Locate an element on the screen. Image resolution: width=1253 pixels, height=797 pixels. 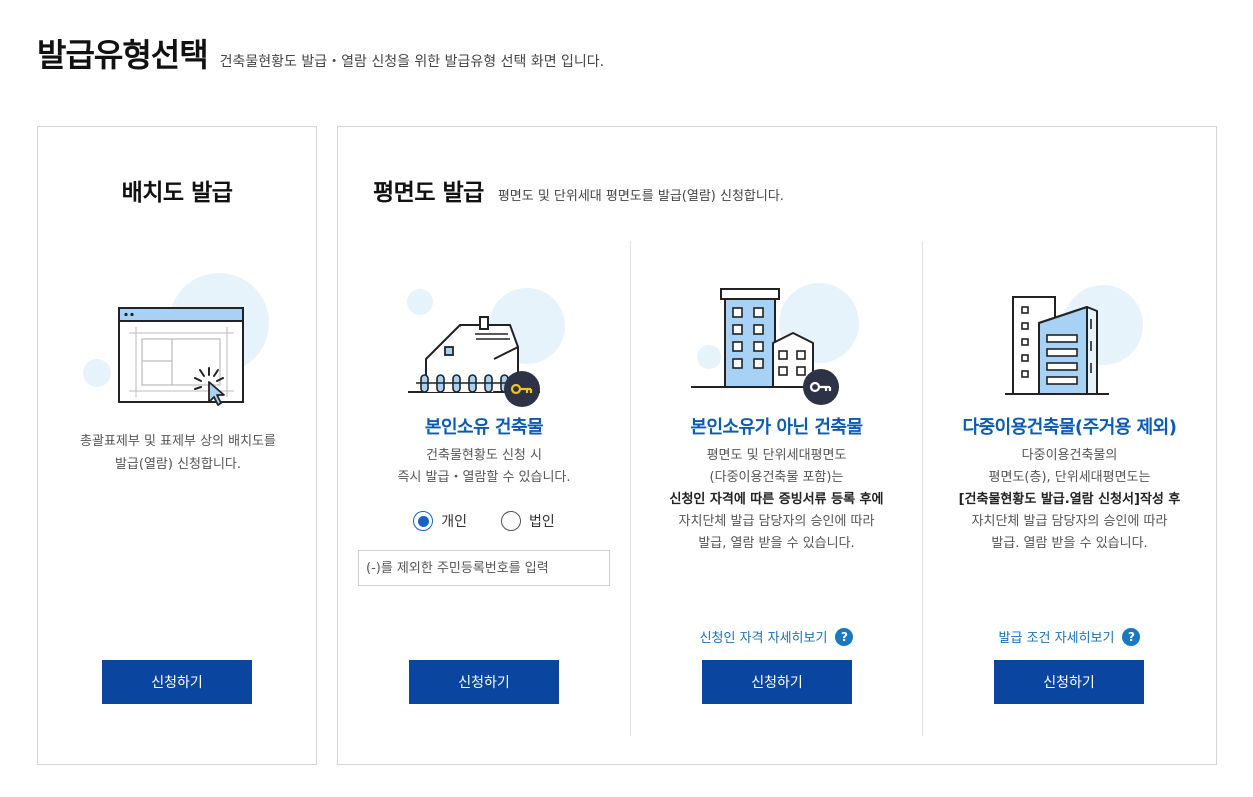
not-owned-building-title: 본인소유가 아닌 건축물 is located at coordinates (776, 427).